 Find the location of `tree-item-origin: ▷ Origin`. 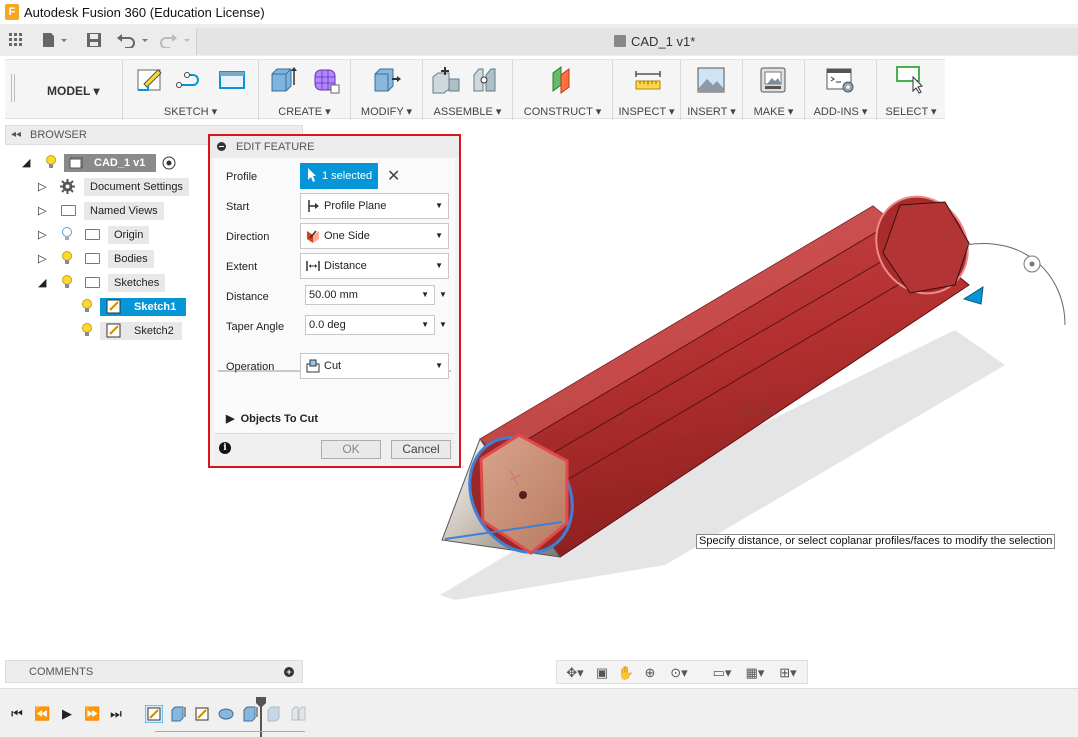

tree-item-origin: ▷ Origin is located at coordinates (98, 235).